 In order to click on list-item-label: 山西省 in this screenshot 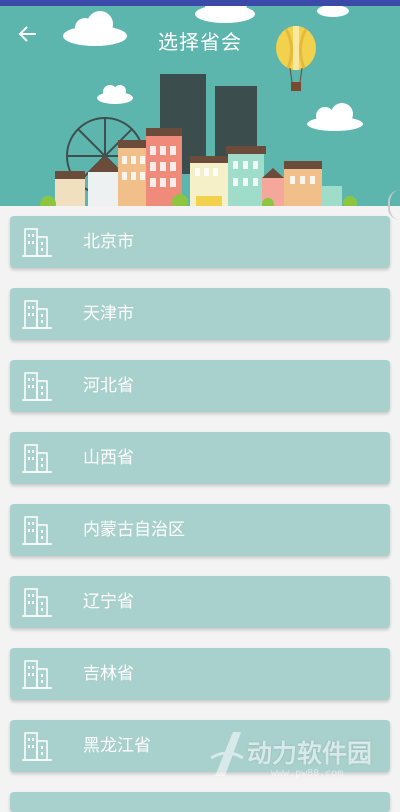, I will do `click(108, 458)`.